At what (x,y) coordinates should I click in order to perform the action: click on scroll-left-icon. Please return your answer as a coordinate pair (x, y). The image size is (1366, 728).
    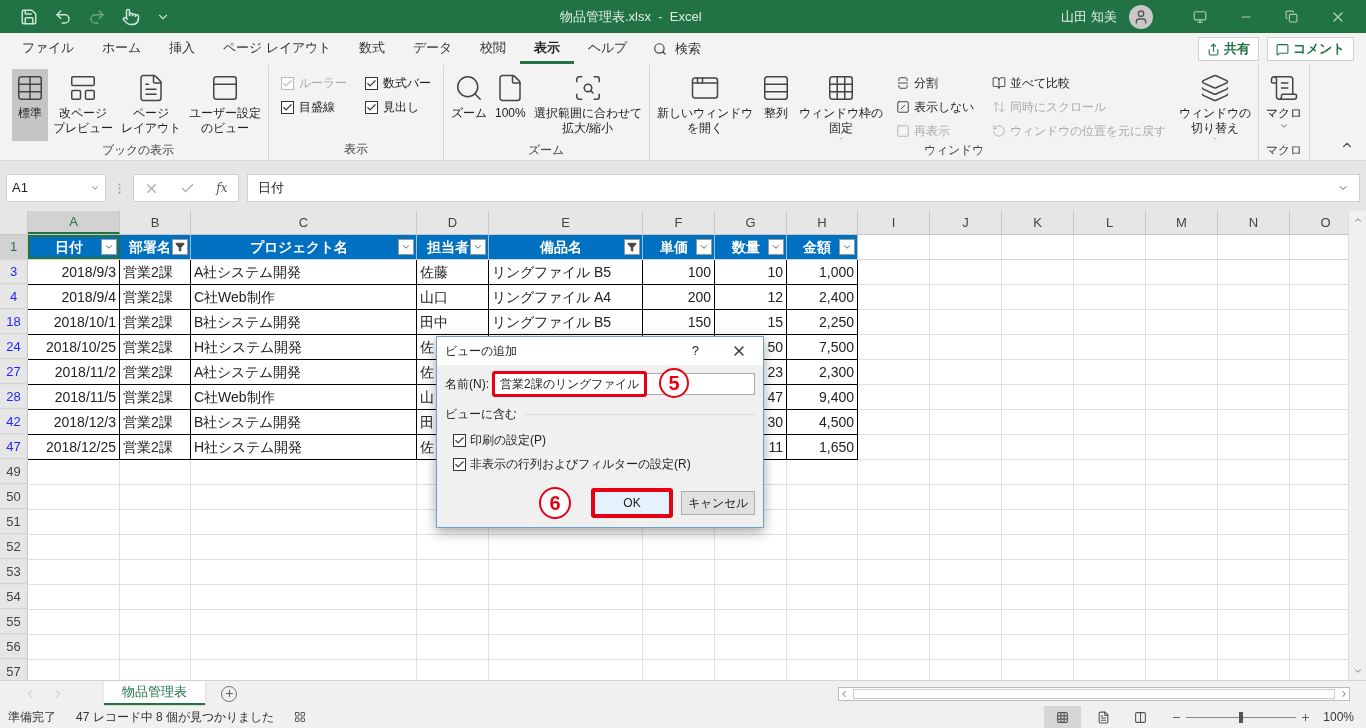
    Looking at the image, I should click on (844, 693).